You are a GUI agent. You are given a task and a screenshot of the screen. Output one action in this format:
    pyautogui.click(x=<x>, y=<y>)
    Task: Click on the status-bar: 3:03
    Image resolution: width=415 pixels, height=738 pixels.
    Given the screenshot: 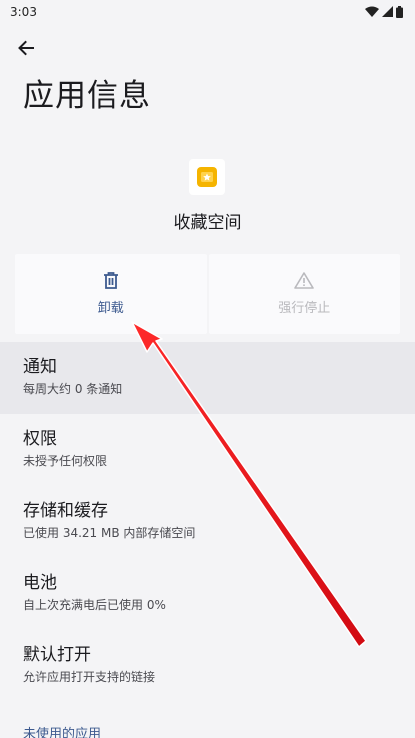 What is the action you would take?
    pyautogui.click(x=207, y=12)
    